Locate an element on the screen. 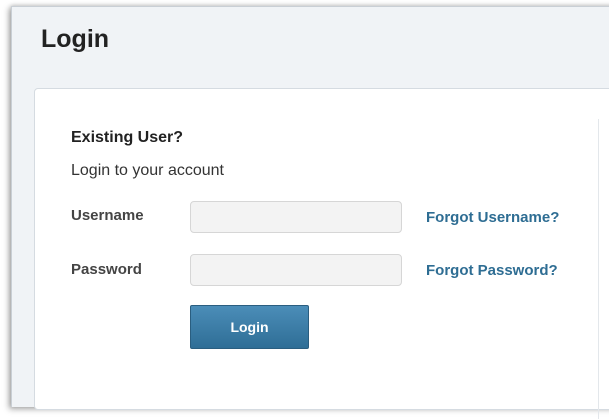 Image resolution: width=609 pixels, height=419 pixels. forgot-password-link: Forgot Password? is located at coordinates (492, 270).